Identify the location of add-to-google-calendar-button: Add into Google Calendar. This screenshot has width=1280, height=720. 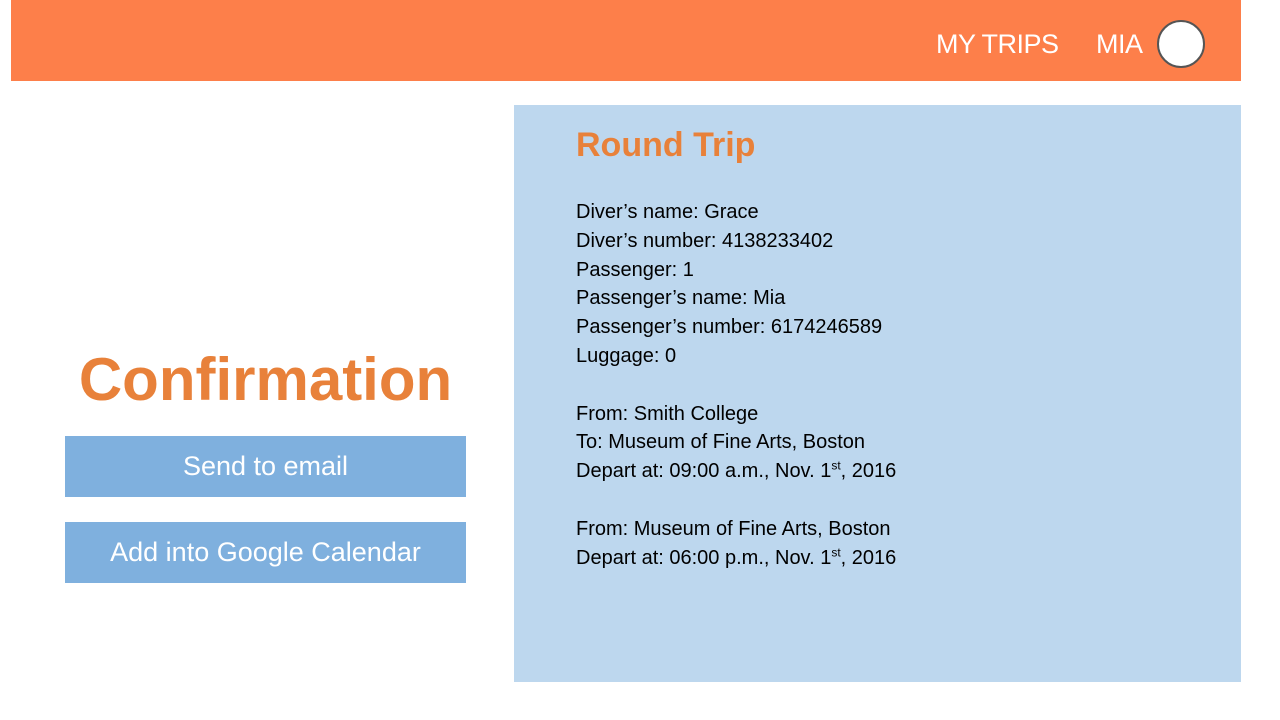
(265, 552).